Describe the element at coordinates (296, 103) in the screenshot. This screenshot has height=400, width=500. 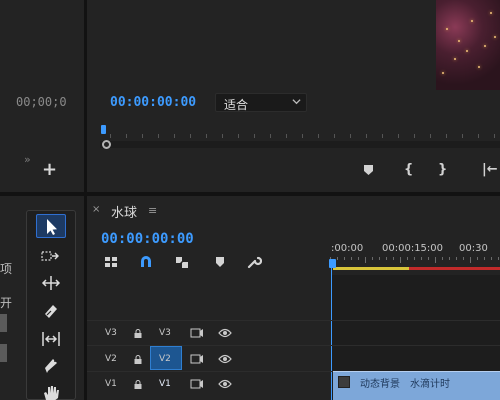
I see `chevron-down-icon` at that location.